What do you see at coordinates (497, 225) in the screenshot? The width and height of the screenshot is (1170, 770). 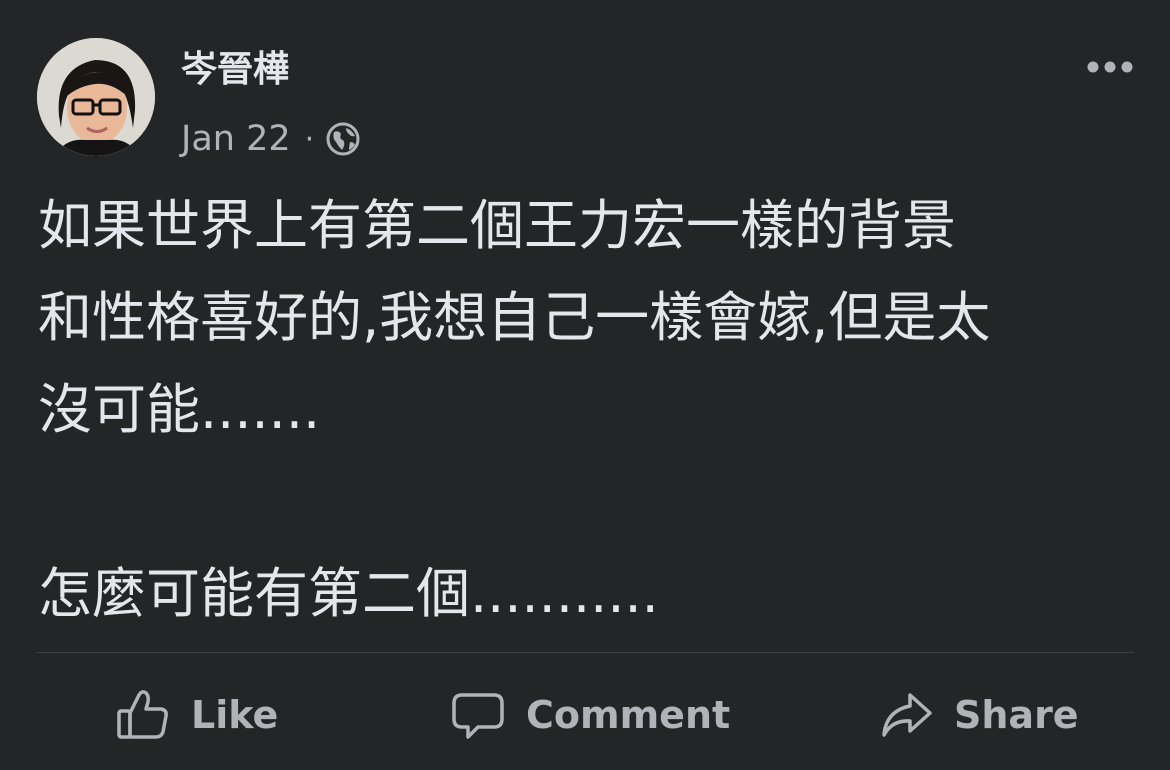 I see `post-text-line: 如果世界上有第二個王力宏一樣的背景` at bounding box center [497, 225].